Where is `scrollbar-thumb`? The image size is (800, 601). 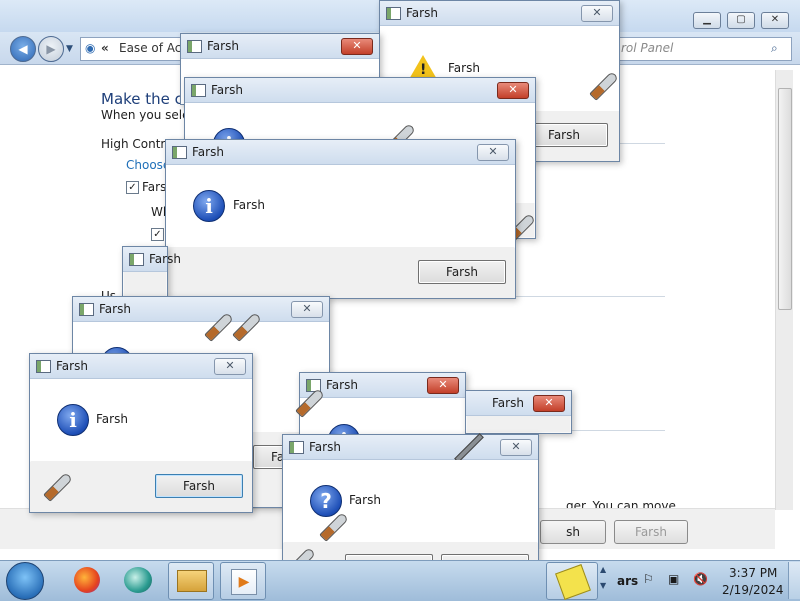 scrollbar-thumb is located at coordinates (785, 199).